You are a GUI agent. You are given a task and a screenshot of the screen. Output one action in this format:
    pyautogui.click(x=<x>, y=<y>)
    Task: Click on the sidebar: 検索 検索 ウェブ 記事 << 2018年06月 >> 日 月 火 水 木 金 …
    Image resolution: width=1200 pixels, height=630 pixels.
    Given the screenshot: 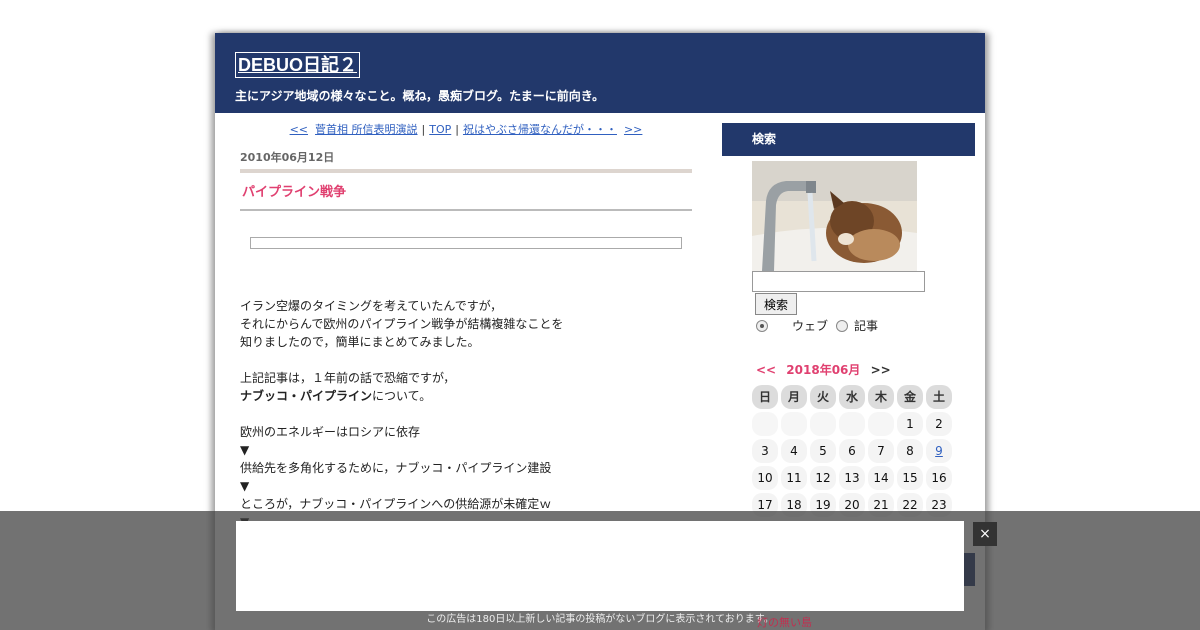 What is the action you would take?
    pyautogui.click(x=848, y=320)
    